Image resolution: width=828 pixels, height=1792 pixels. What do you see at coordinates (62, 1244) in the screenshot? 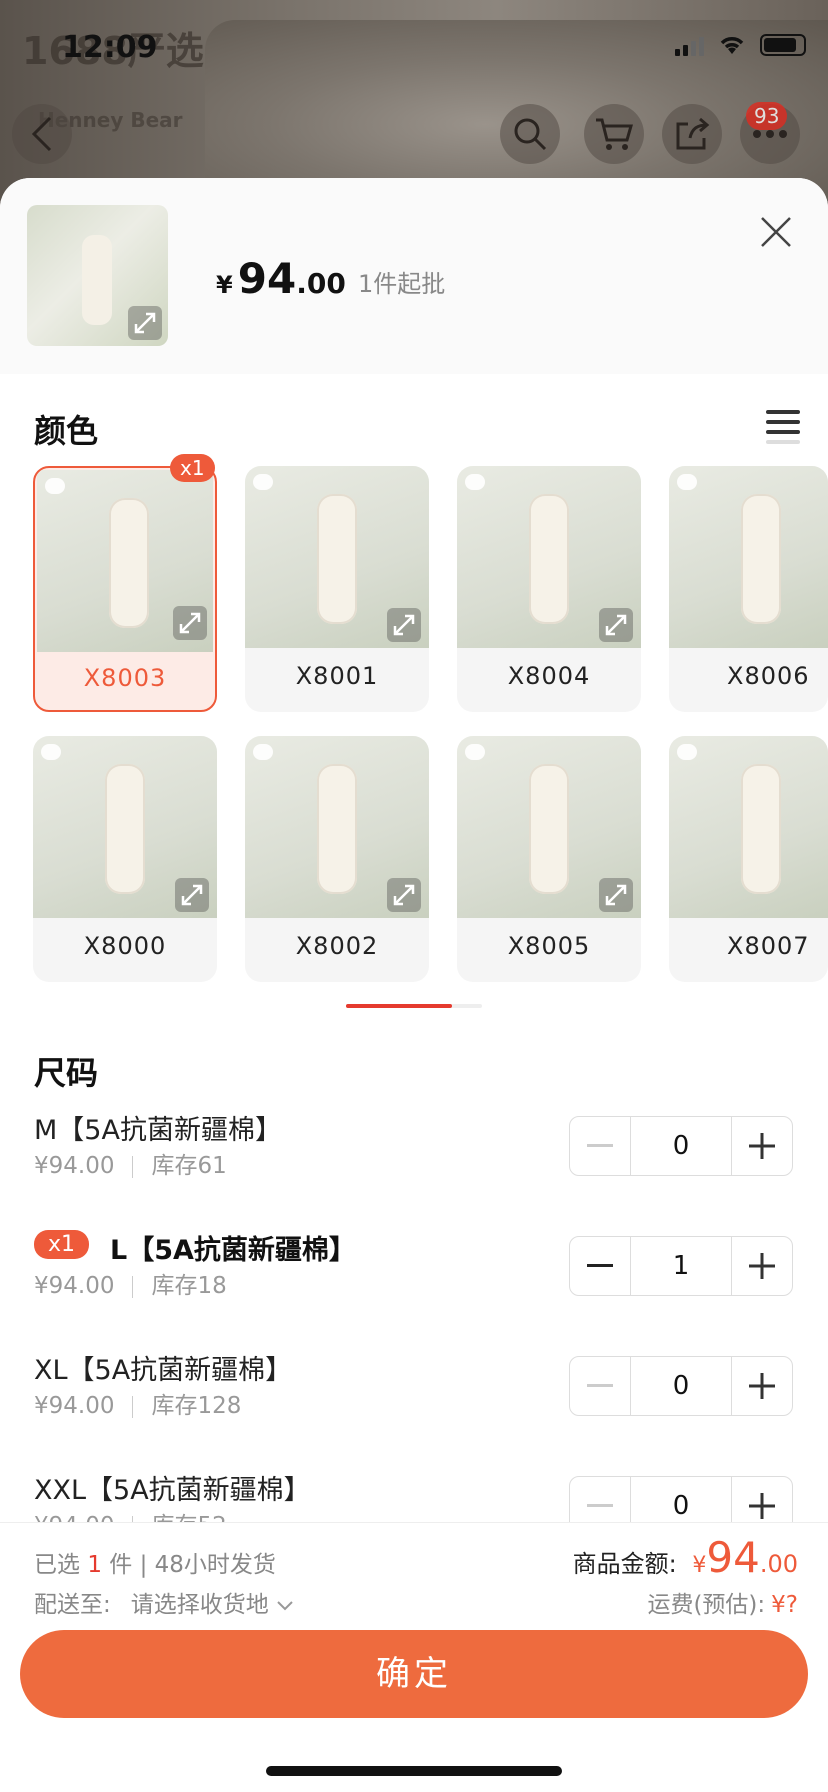
I see `size-qty-badge: x1` at bounding box center [62, 1244].